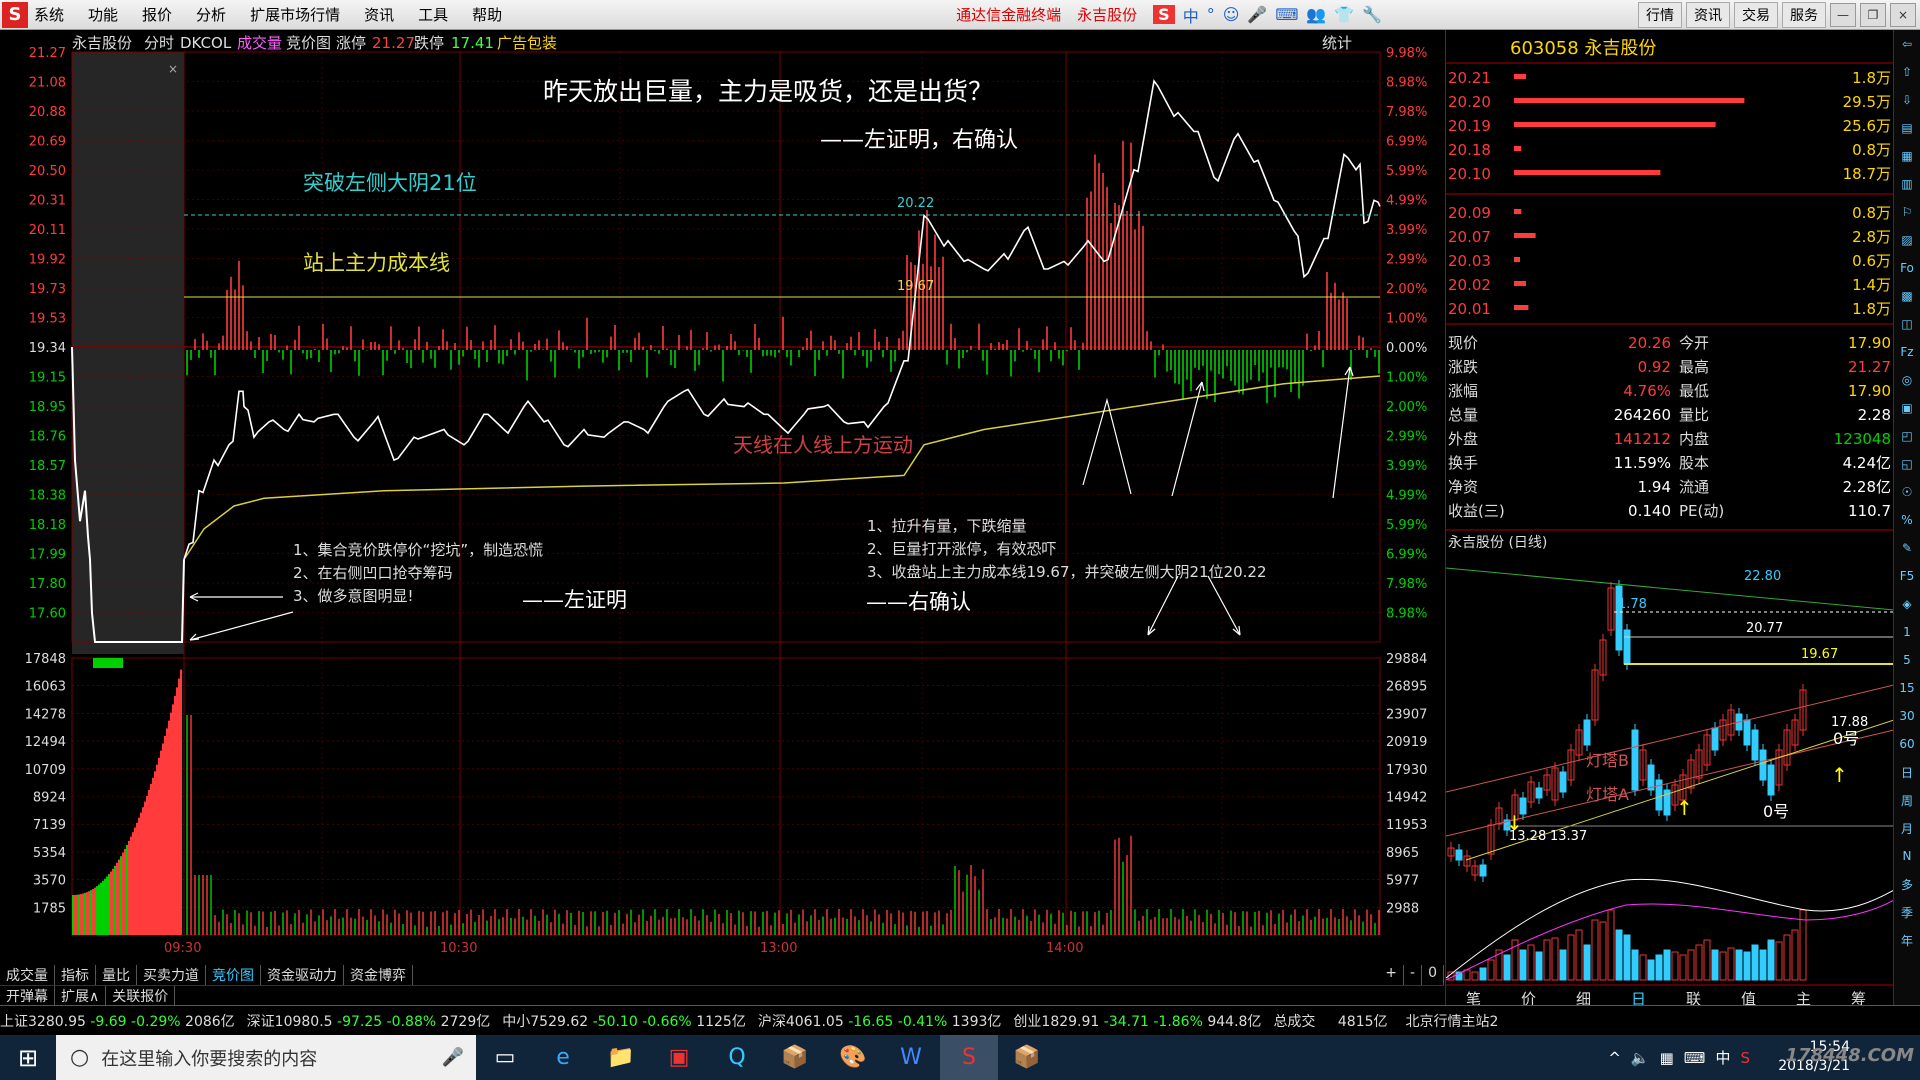 This screenshot has width=1920, height=1080. I want to click on app-box-icon: 📦, so click(795, 1057).